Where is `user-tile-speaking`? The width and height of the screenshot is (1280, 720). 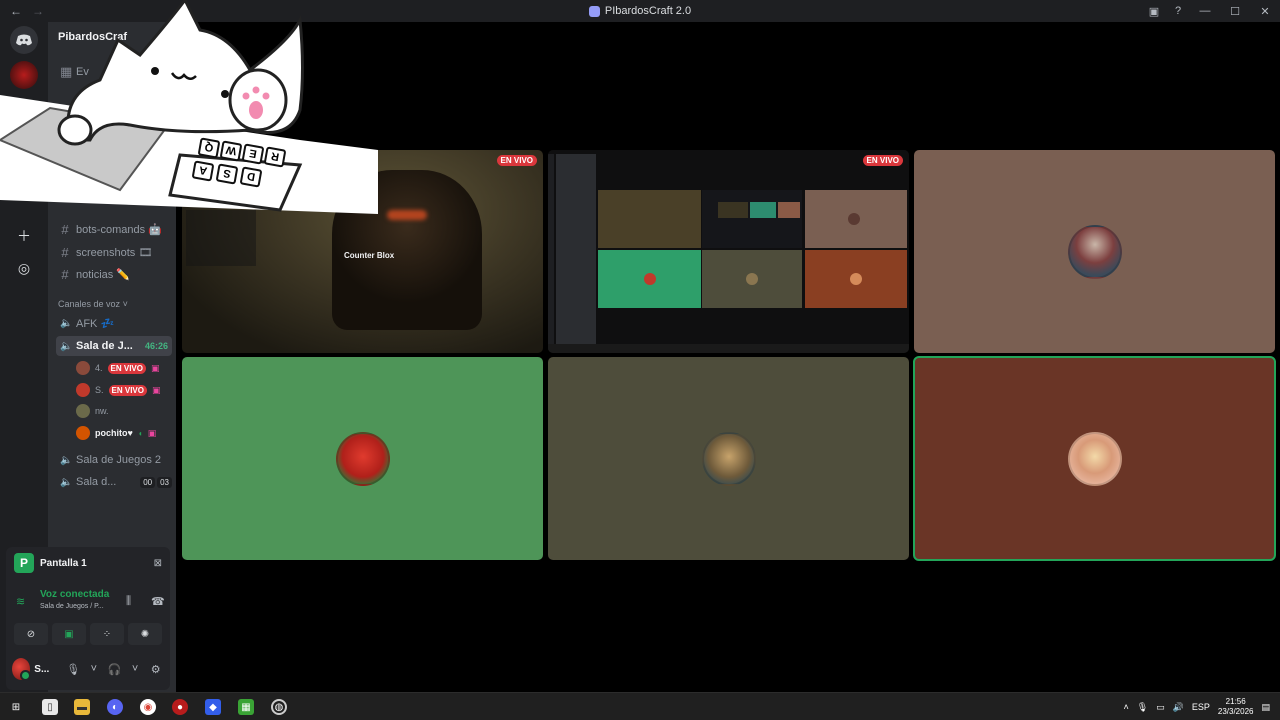 user-tile-speaking is located at coordinates (1094, 458).